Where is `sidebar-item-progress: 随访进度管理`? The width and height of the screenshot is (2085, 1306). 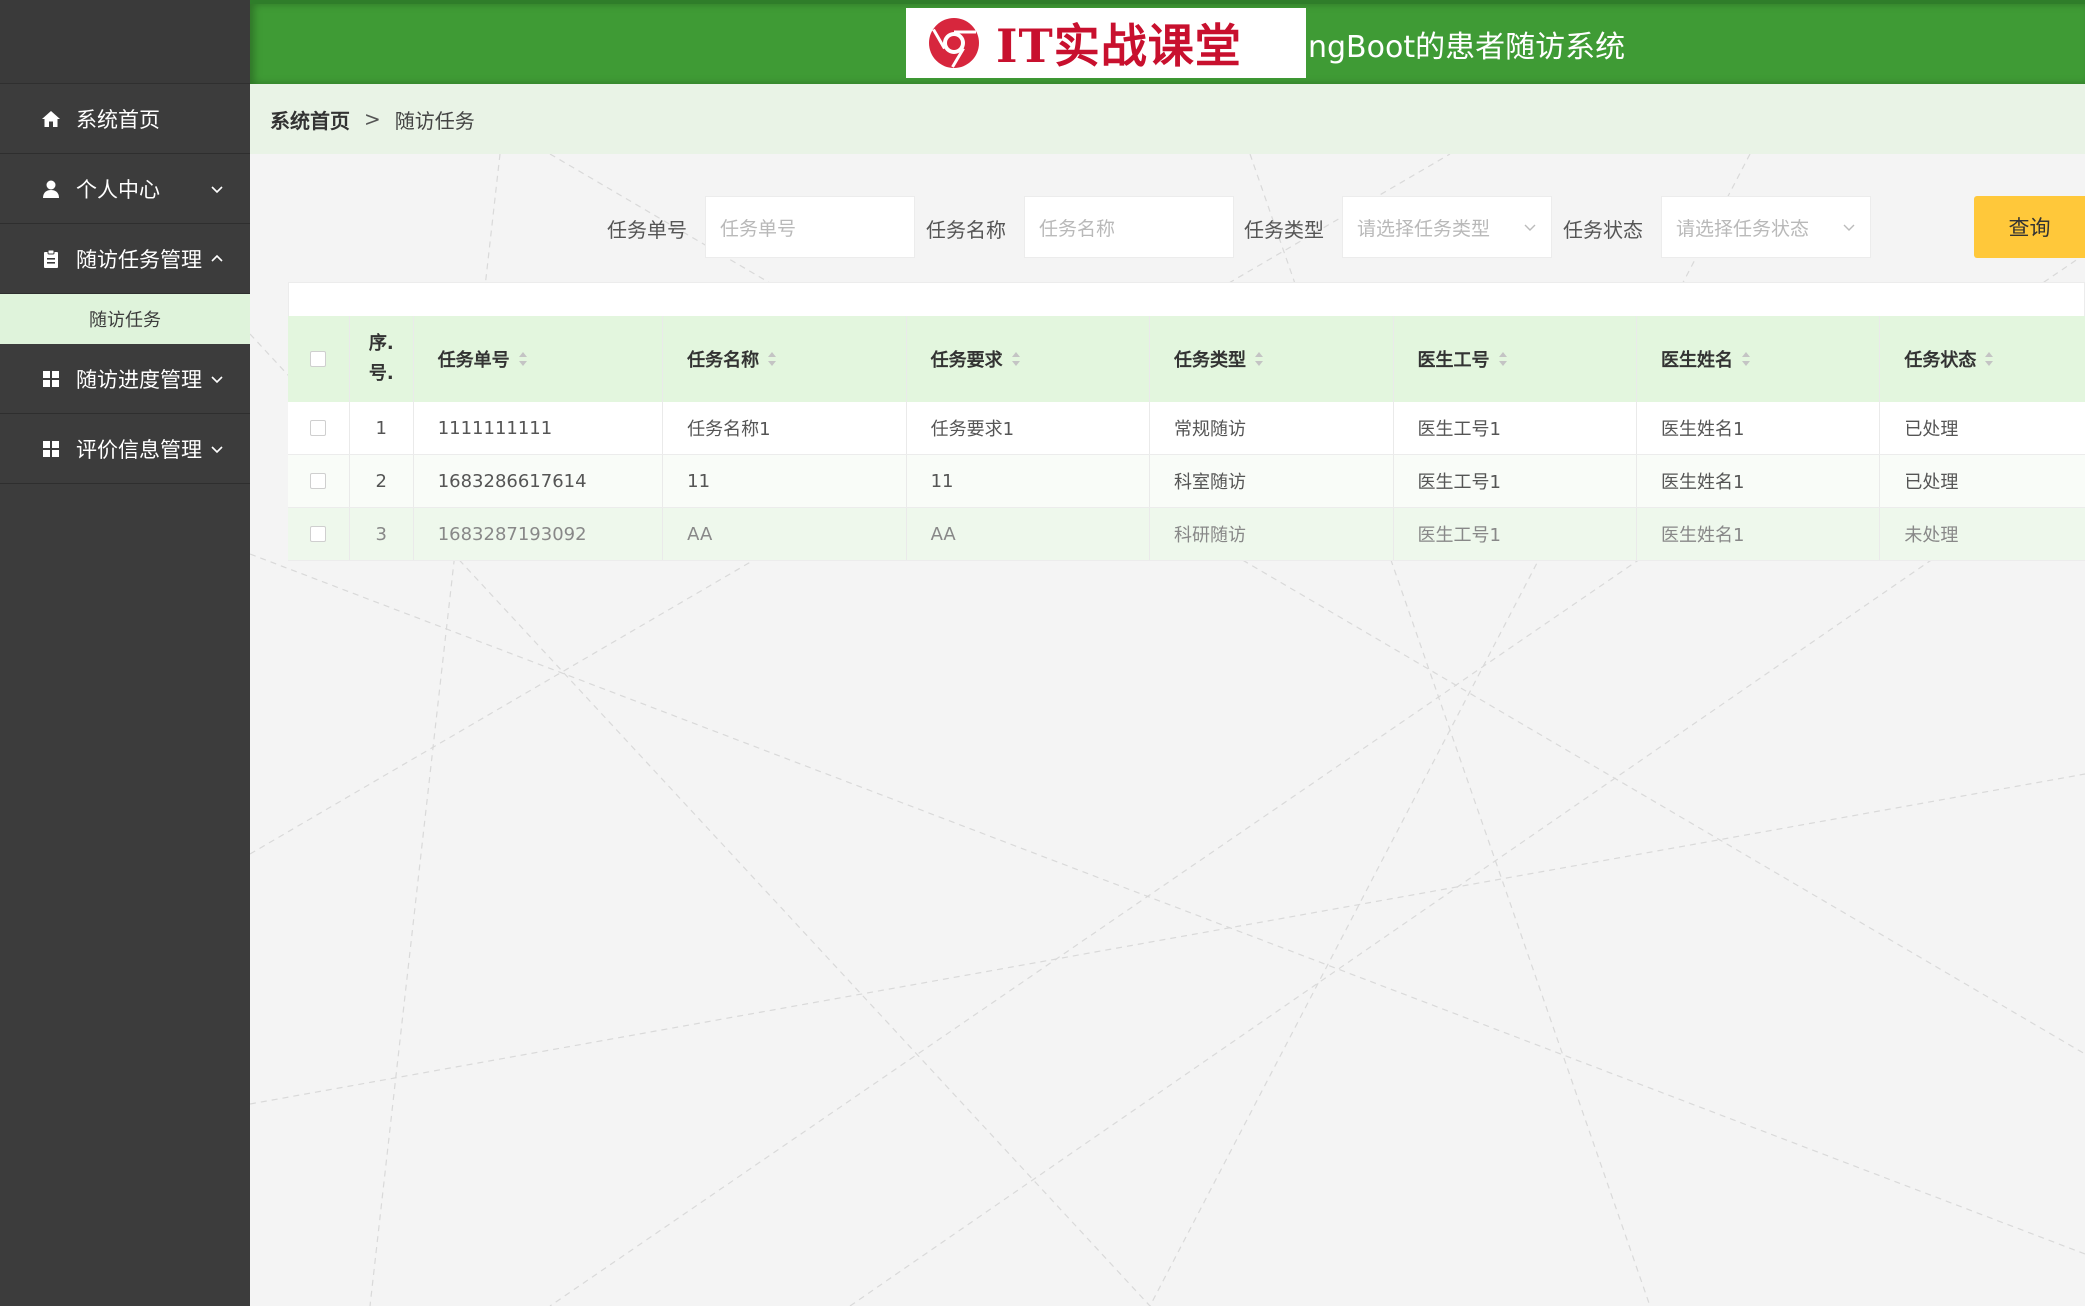 sidebar-item-progress: 随访进度管理 is located at coordinates (125, 379).